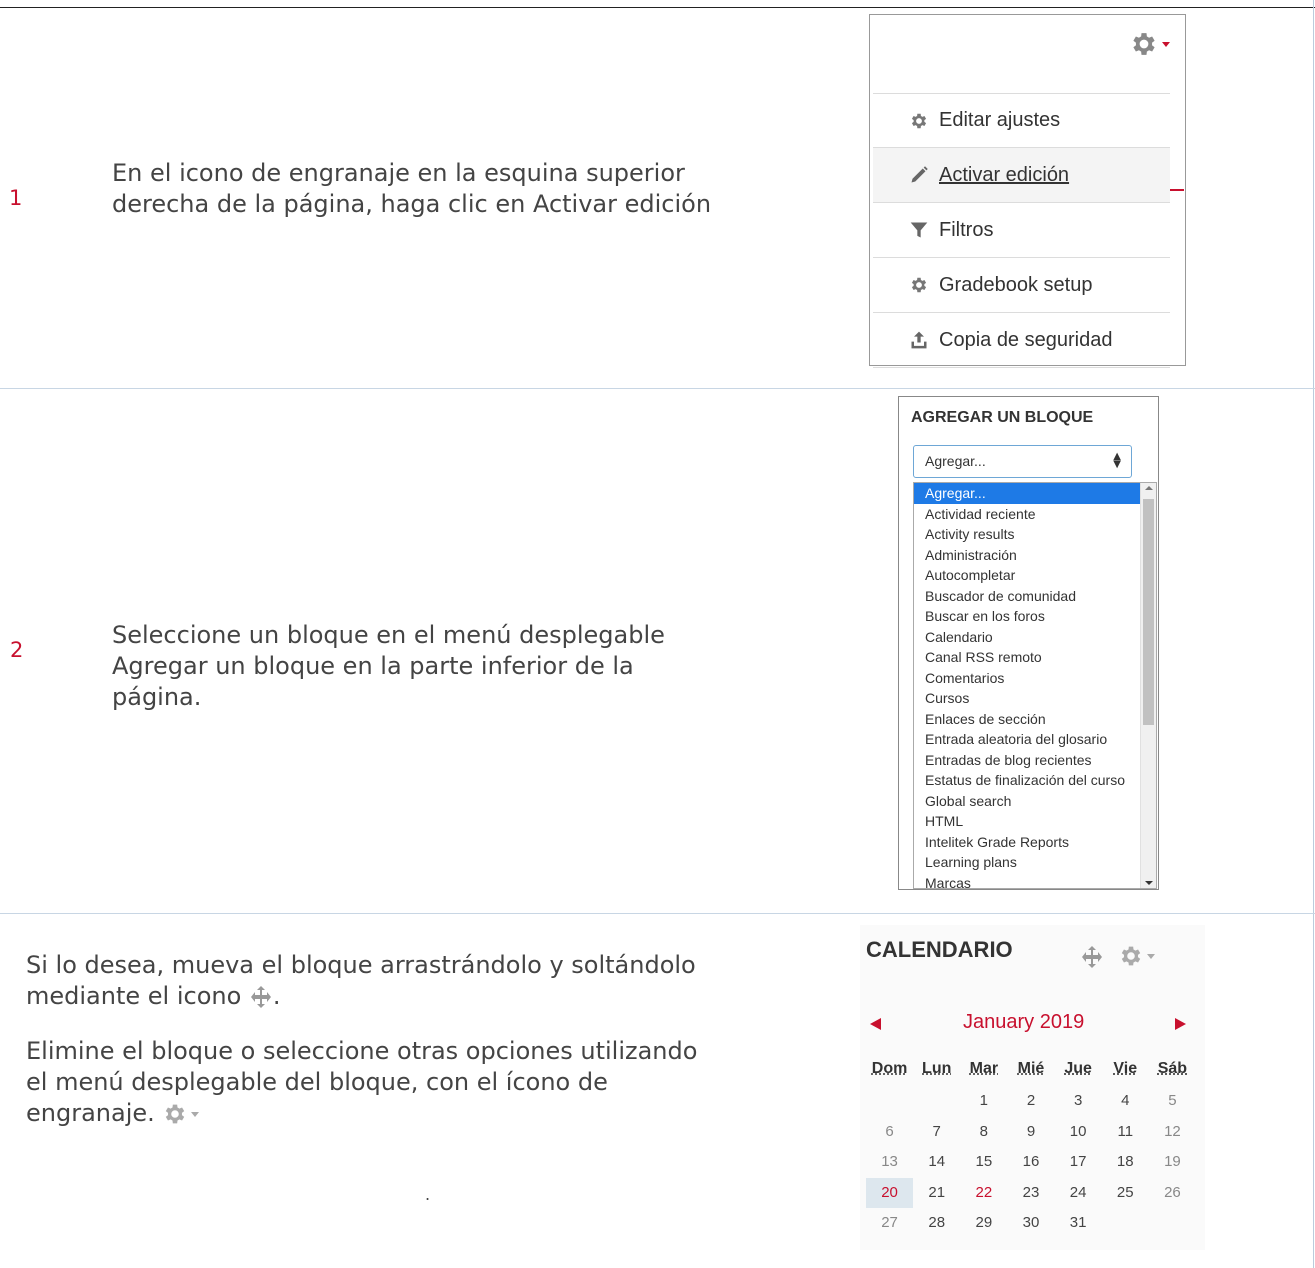  Describe the element at coordinates (983, 1101) in the screenshot. I see `calendar-day: 1` at that location.